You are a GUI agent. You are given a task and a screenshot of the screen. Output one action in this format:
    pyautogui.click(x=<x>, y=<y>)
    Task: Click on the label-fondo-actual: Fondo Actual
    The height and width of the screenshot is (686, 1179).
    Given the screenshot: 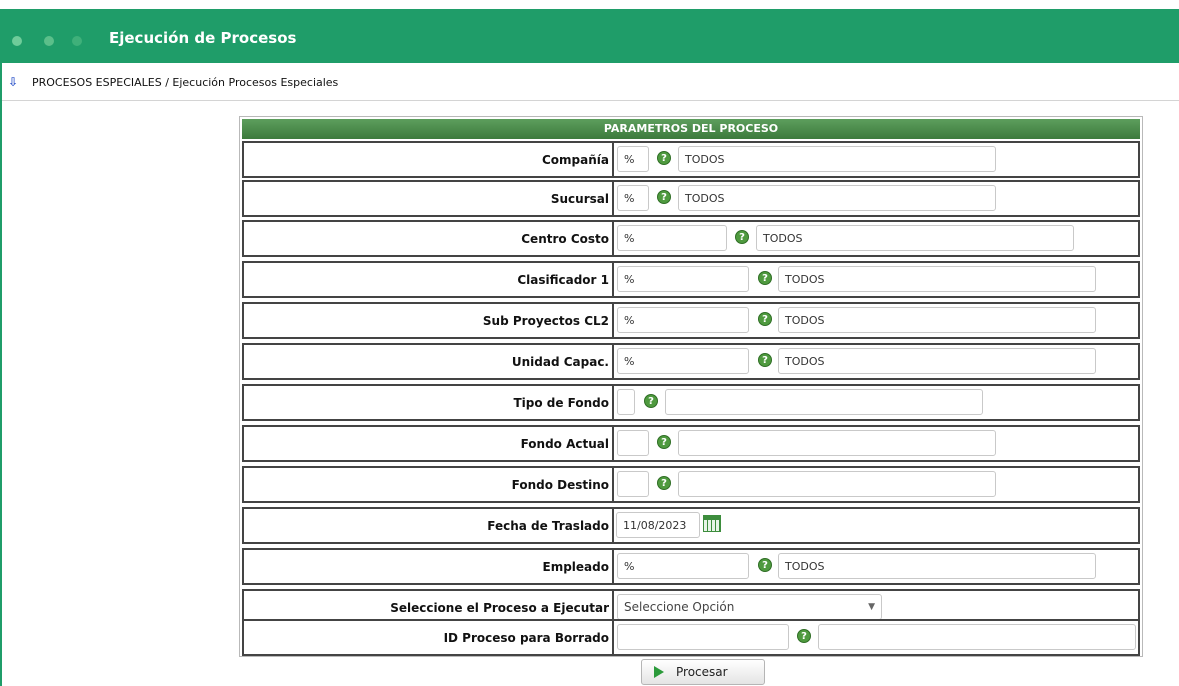 What is the action you would take?
    pyautogui.click(x=564, y=443)
    